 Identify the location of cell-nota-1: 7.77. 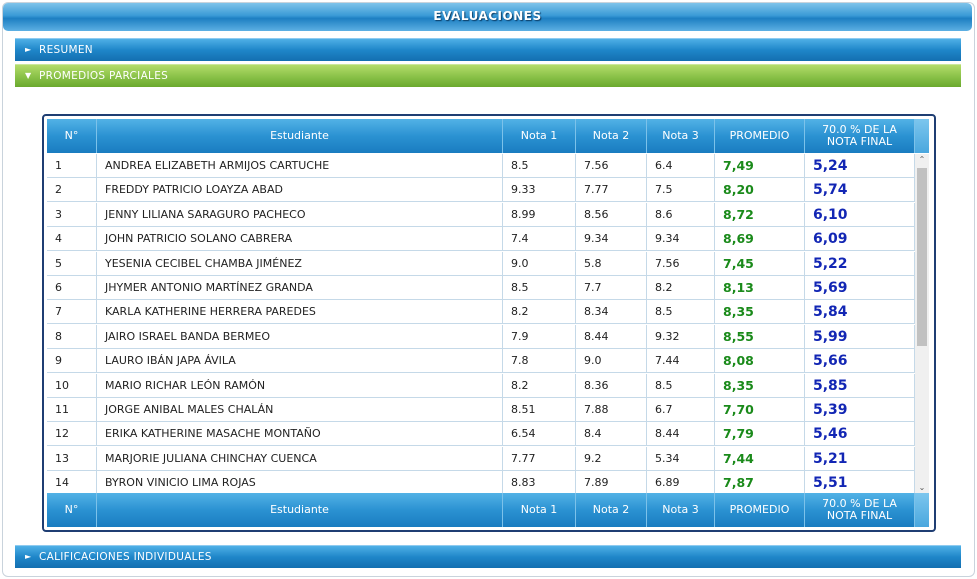
(539, 458).